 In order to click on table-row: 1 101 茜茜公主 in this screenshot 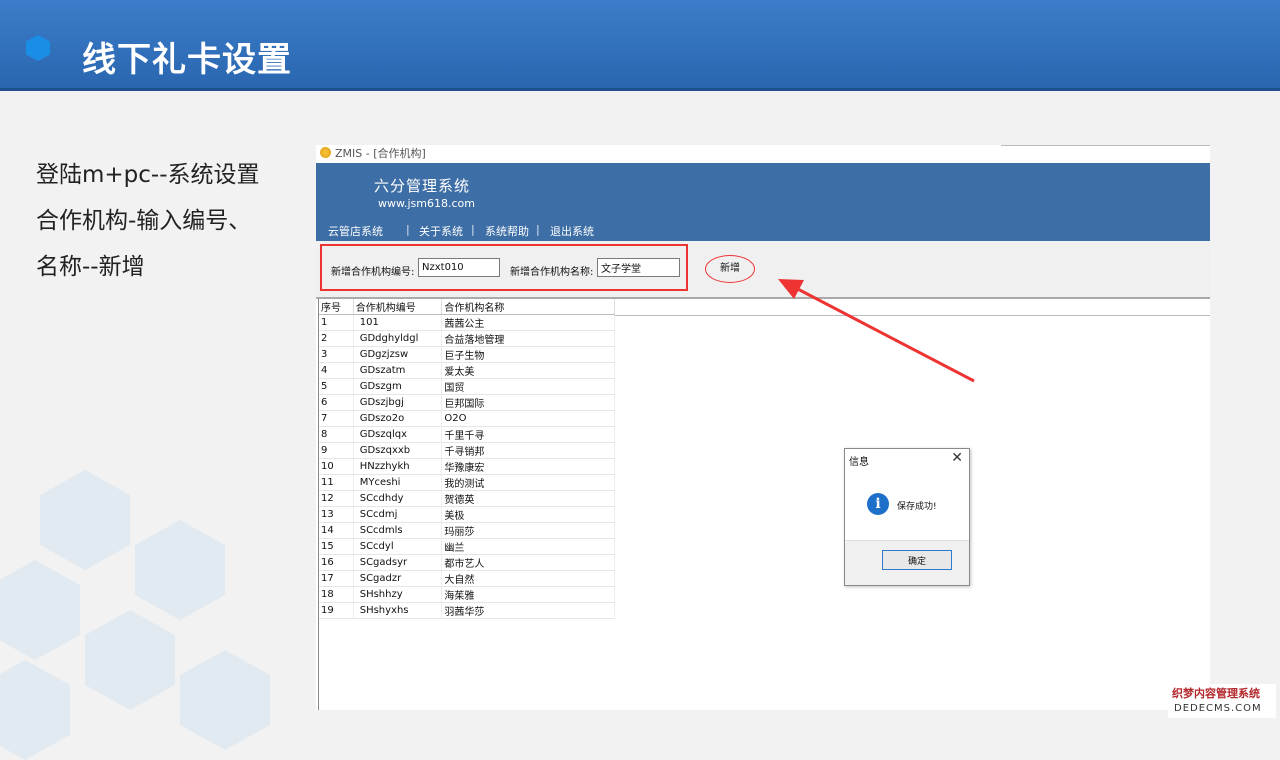, I will do `click(467, 322)`.